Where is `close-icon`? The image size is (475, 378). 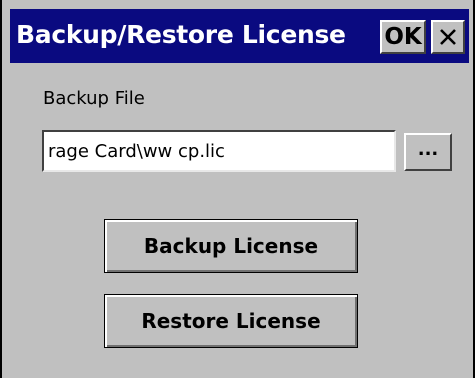
close-icon is located at coordinates (448, 37).